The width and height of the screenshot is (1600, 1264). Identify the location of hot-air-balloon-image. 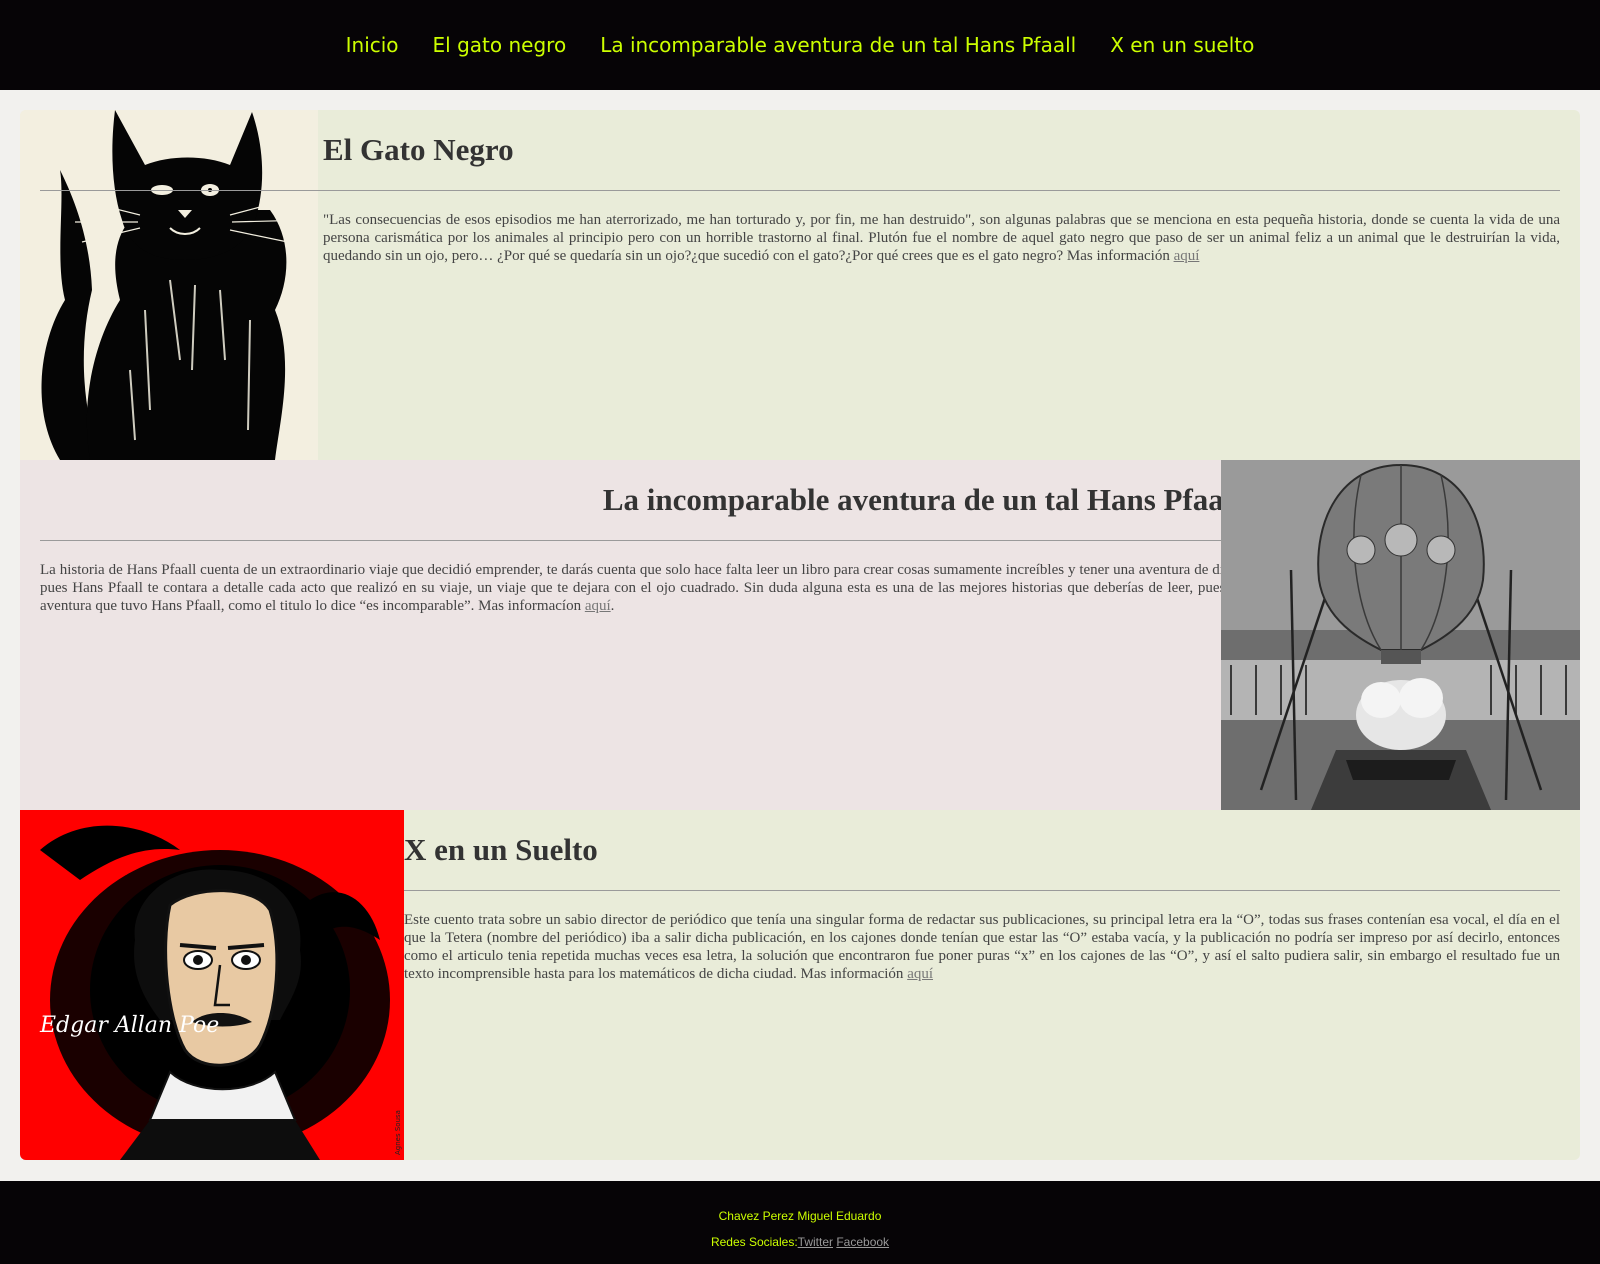
(1400, 635).